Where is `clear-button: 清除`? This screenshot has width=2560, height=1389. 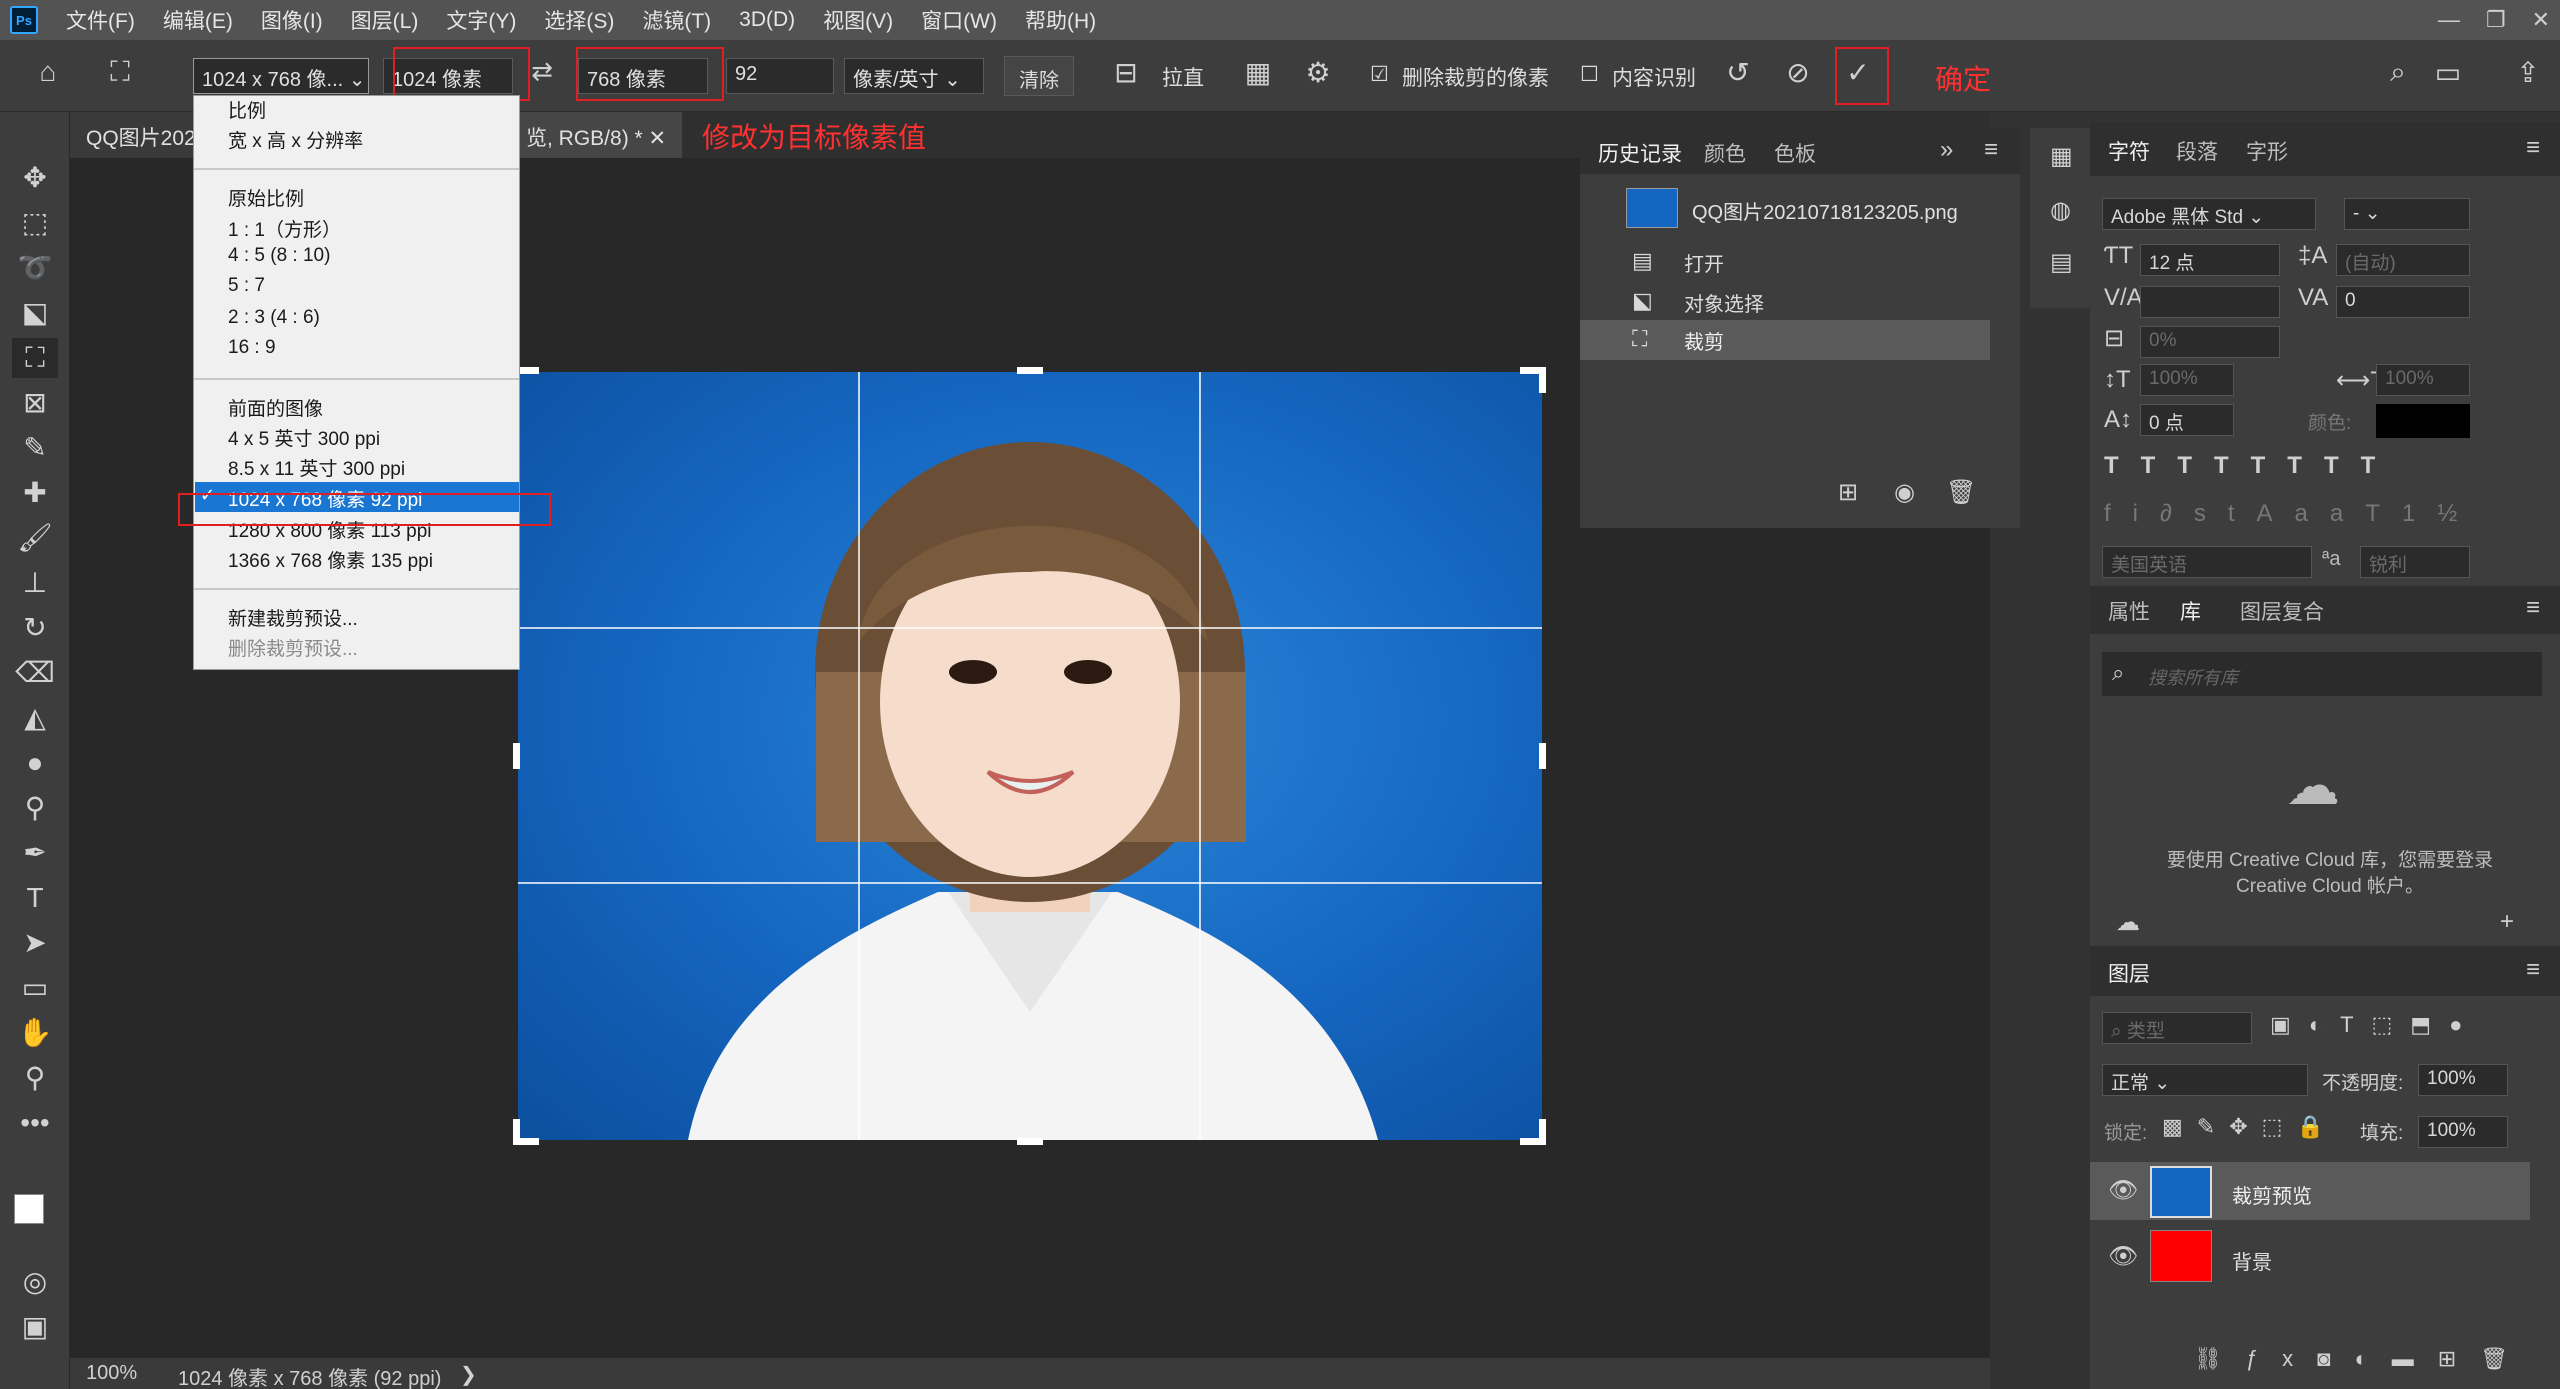 clear-button: 清除 is located at coordinates (1039, 76).